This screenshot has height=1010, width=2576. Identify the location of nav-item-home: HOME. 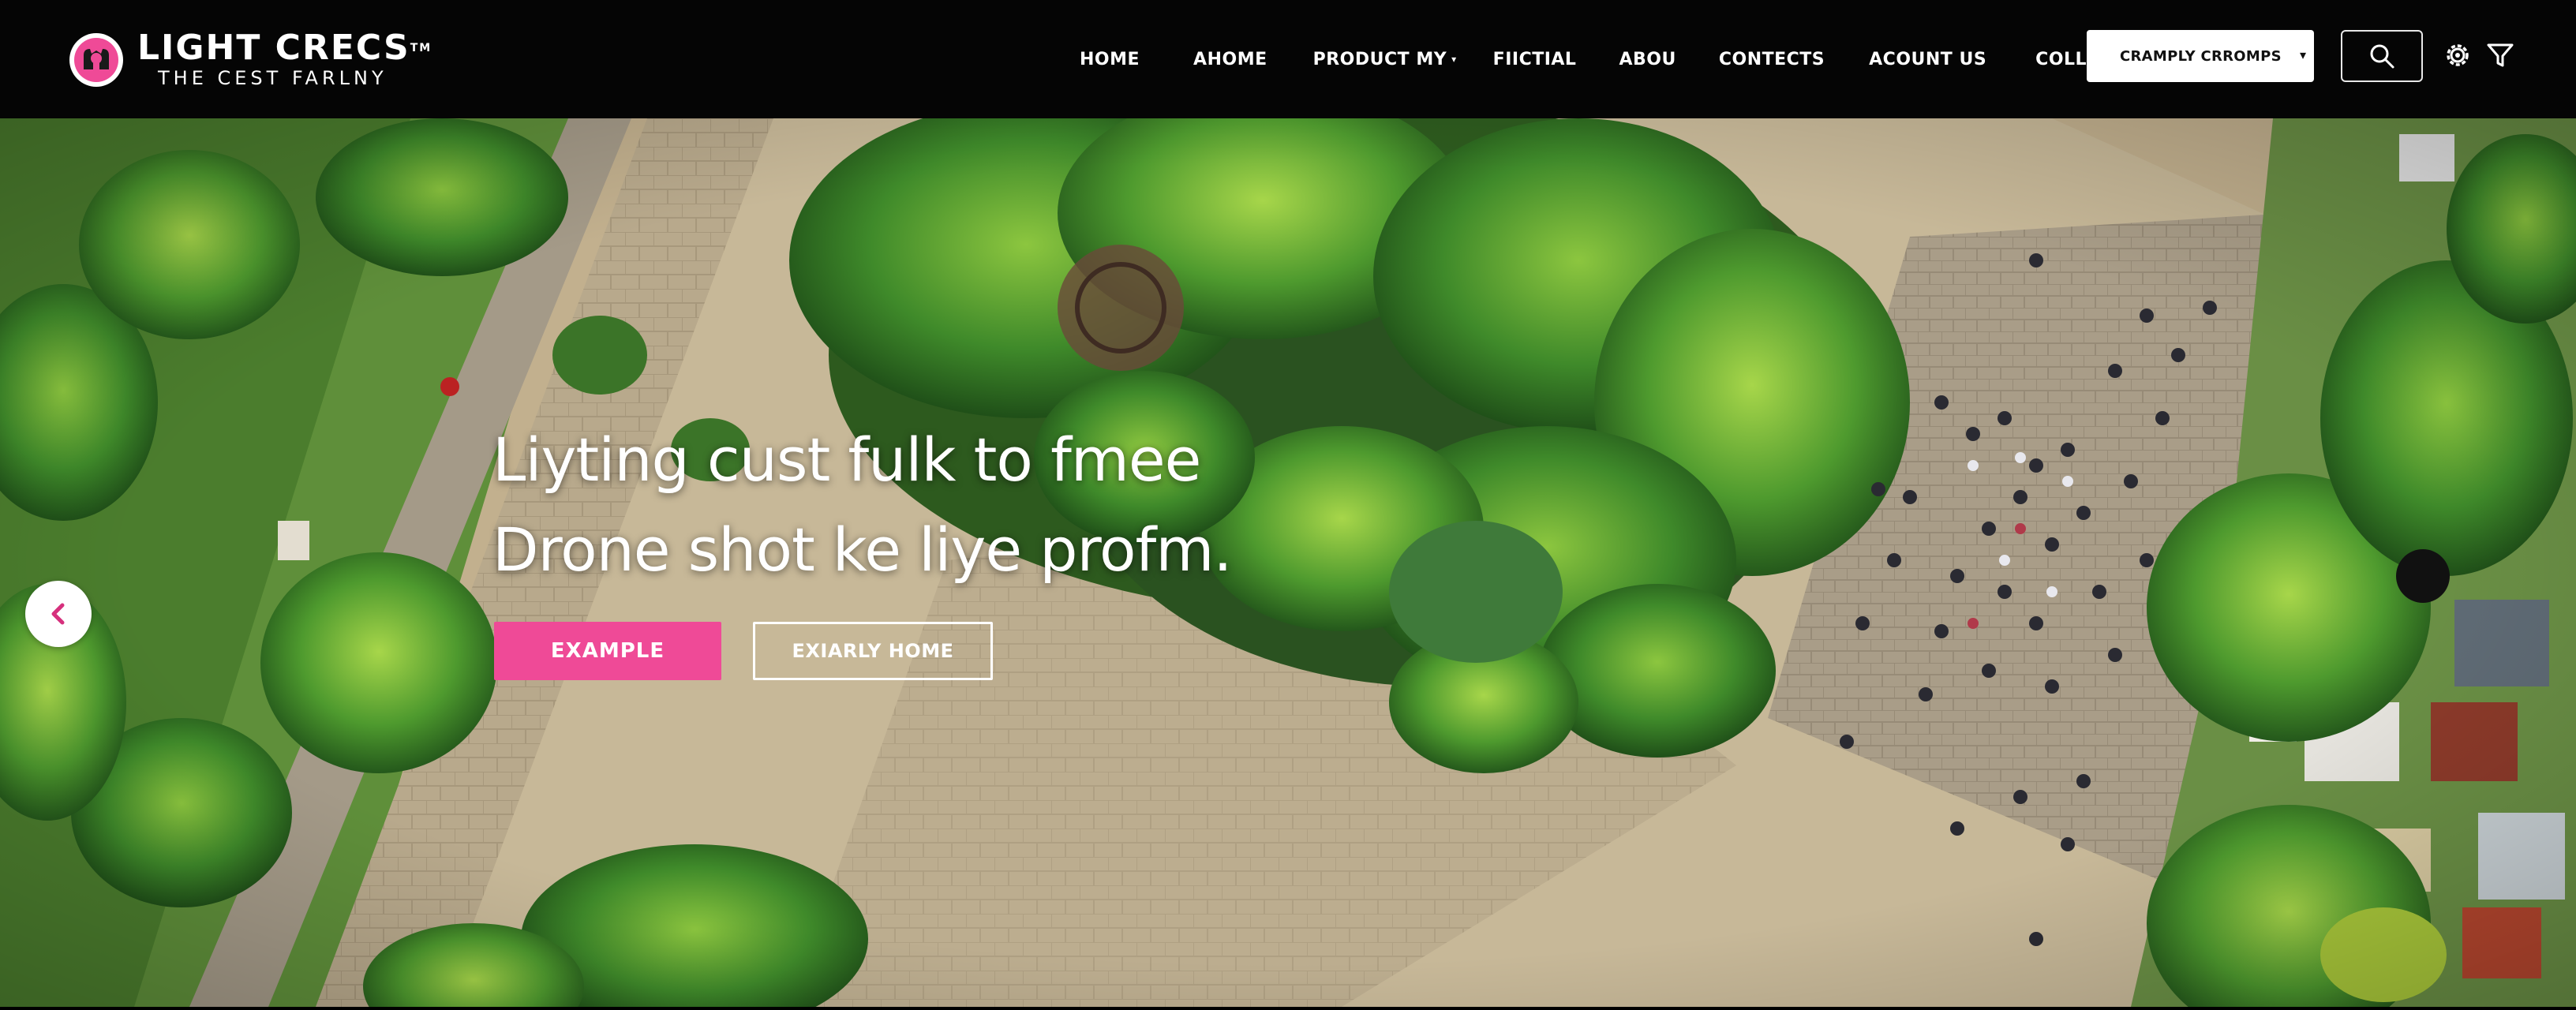
(1110, 59).